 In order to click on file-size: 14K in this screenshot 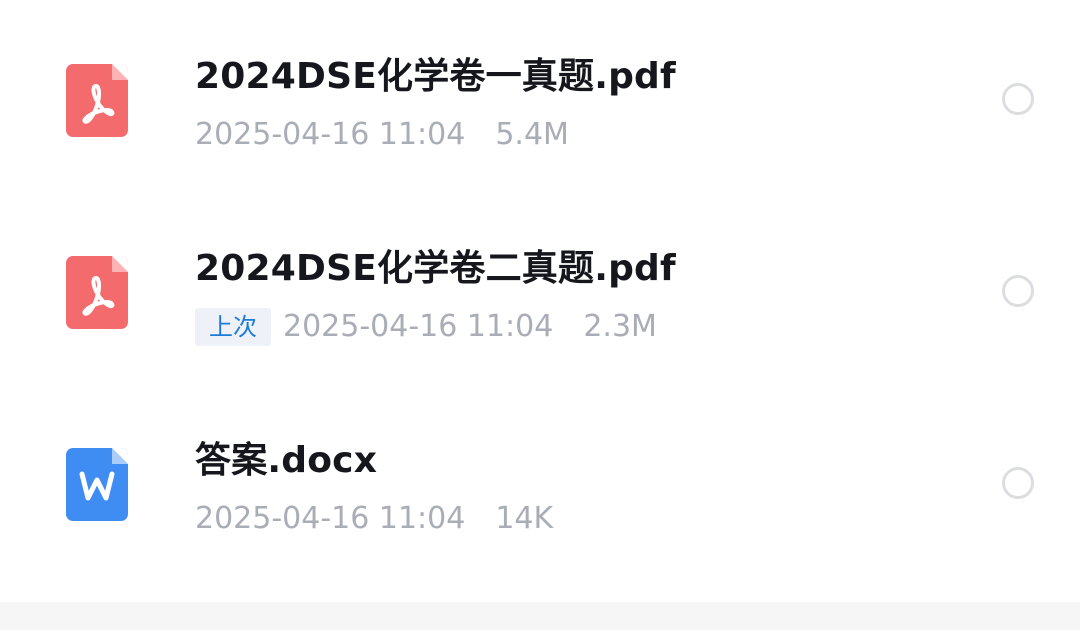, I will do `click(524, 518)`.